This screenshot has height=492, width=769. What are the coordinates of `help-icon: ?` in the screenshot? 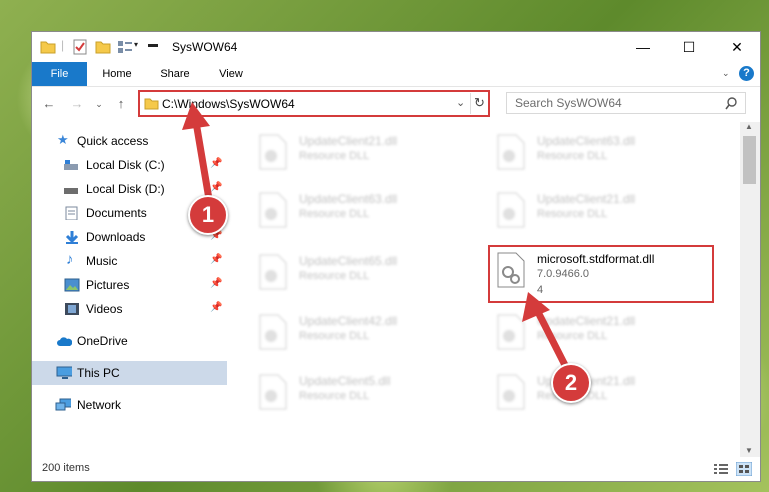 It's located at (746, 73).